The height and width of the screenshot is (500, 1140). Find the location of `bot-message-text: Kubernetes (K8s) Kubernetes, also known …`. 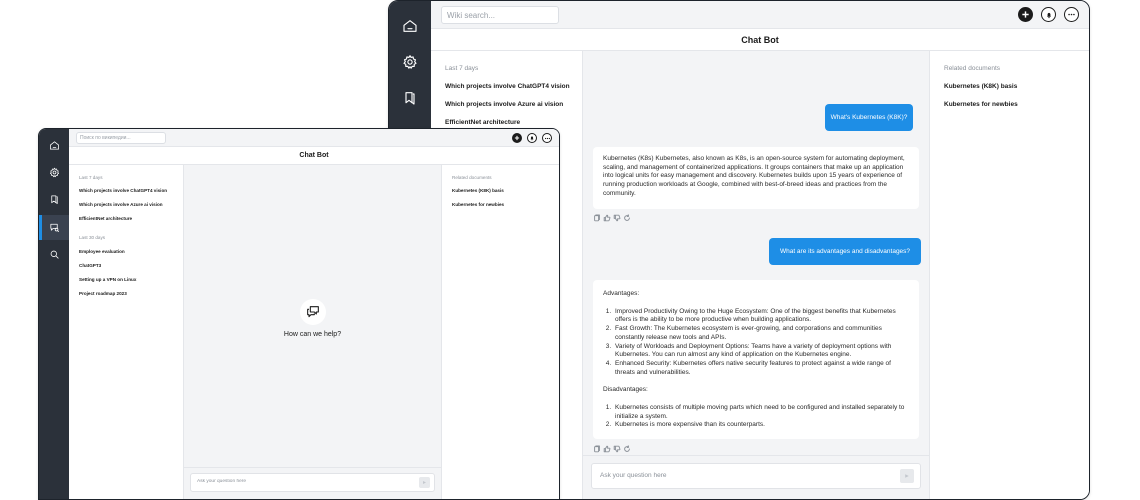

bot-message-text: Kubernetes (K8s) Kubernetes, also known … is located at coordinates (754, 176).